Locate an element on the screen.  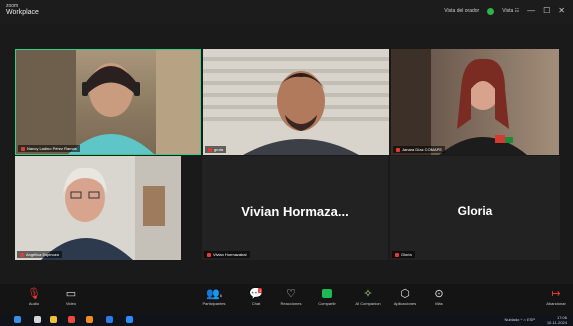
chrome-icon is located at coordinates (71, 319).